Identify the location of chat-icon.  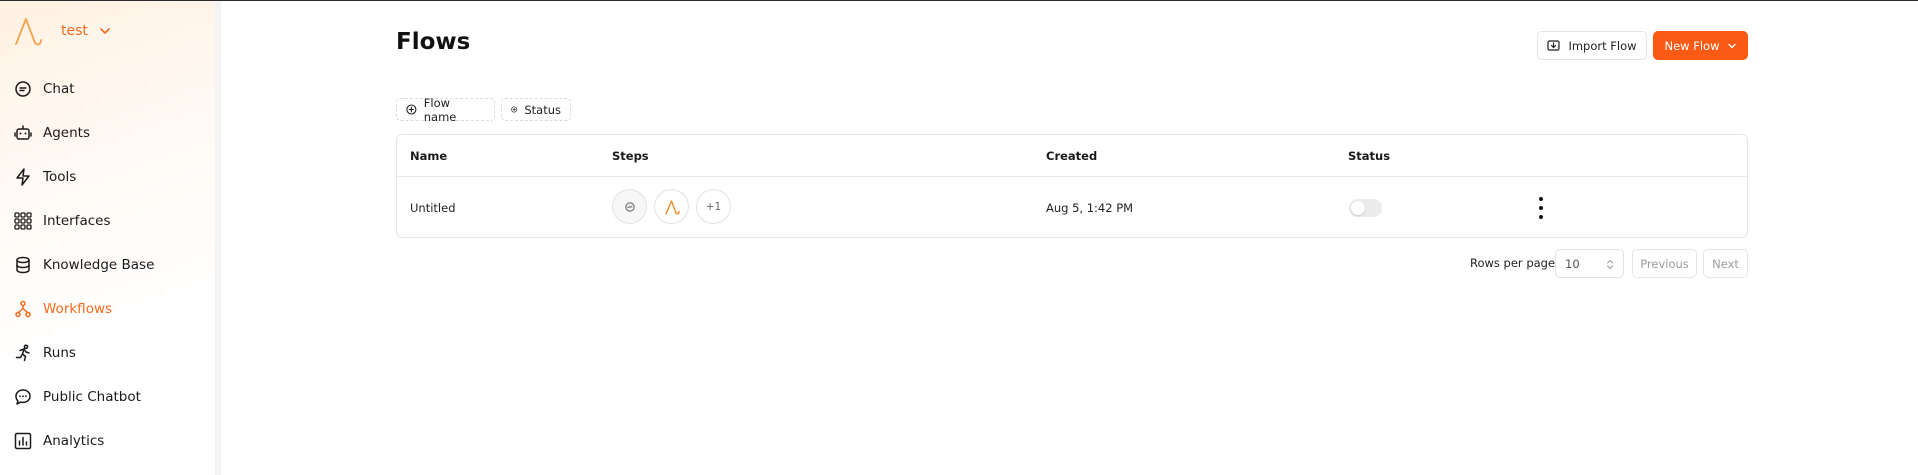
(23, 89).